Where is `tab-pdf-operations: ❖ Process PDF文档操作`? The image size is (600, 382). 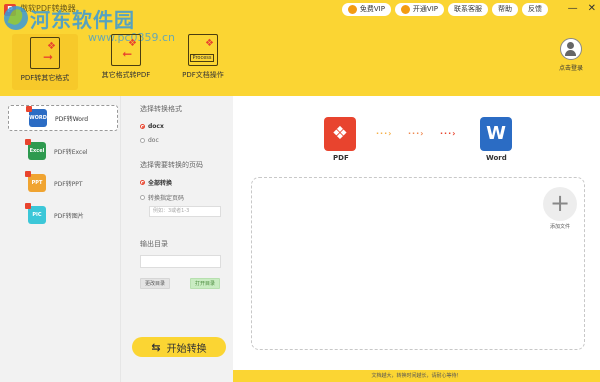 tab-pdf-operations: ❖ Process PDF文档操作 is located at coordinates (203, 57).